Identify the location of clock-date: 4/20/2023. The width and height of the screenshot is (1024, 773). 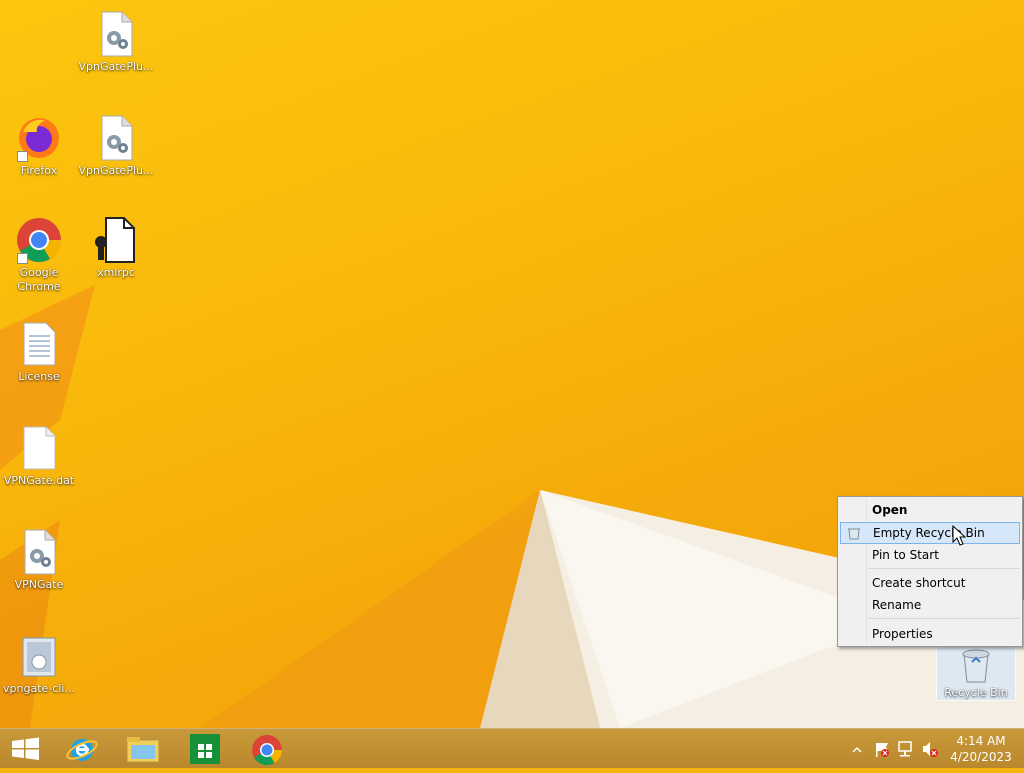
(981, 757).